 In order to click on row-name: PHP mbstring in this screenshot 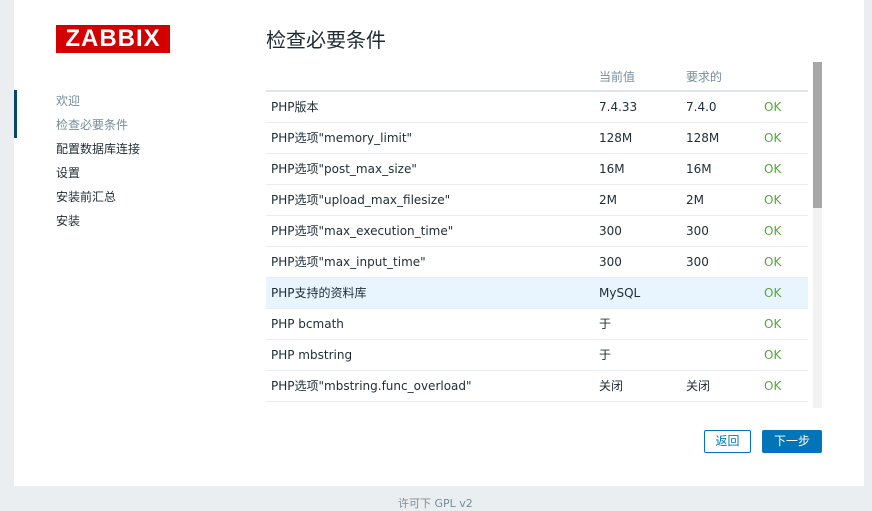, I will do `click(430, 355)`.